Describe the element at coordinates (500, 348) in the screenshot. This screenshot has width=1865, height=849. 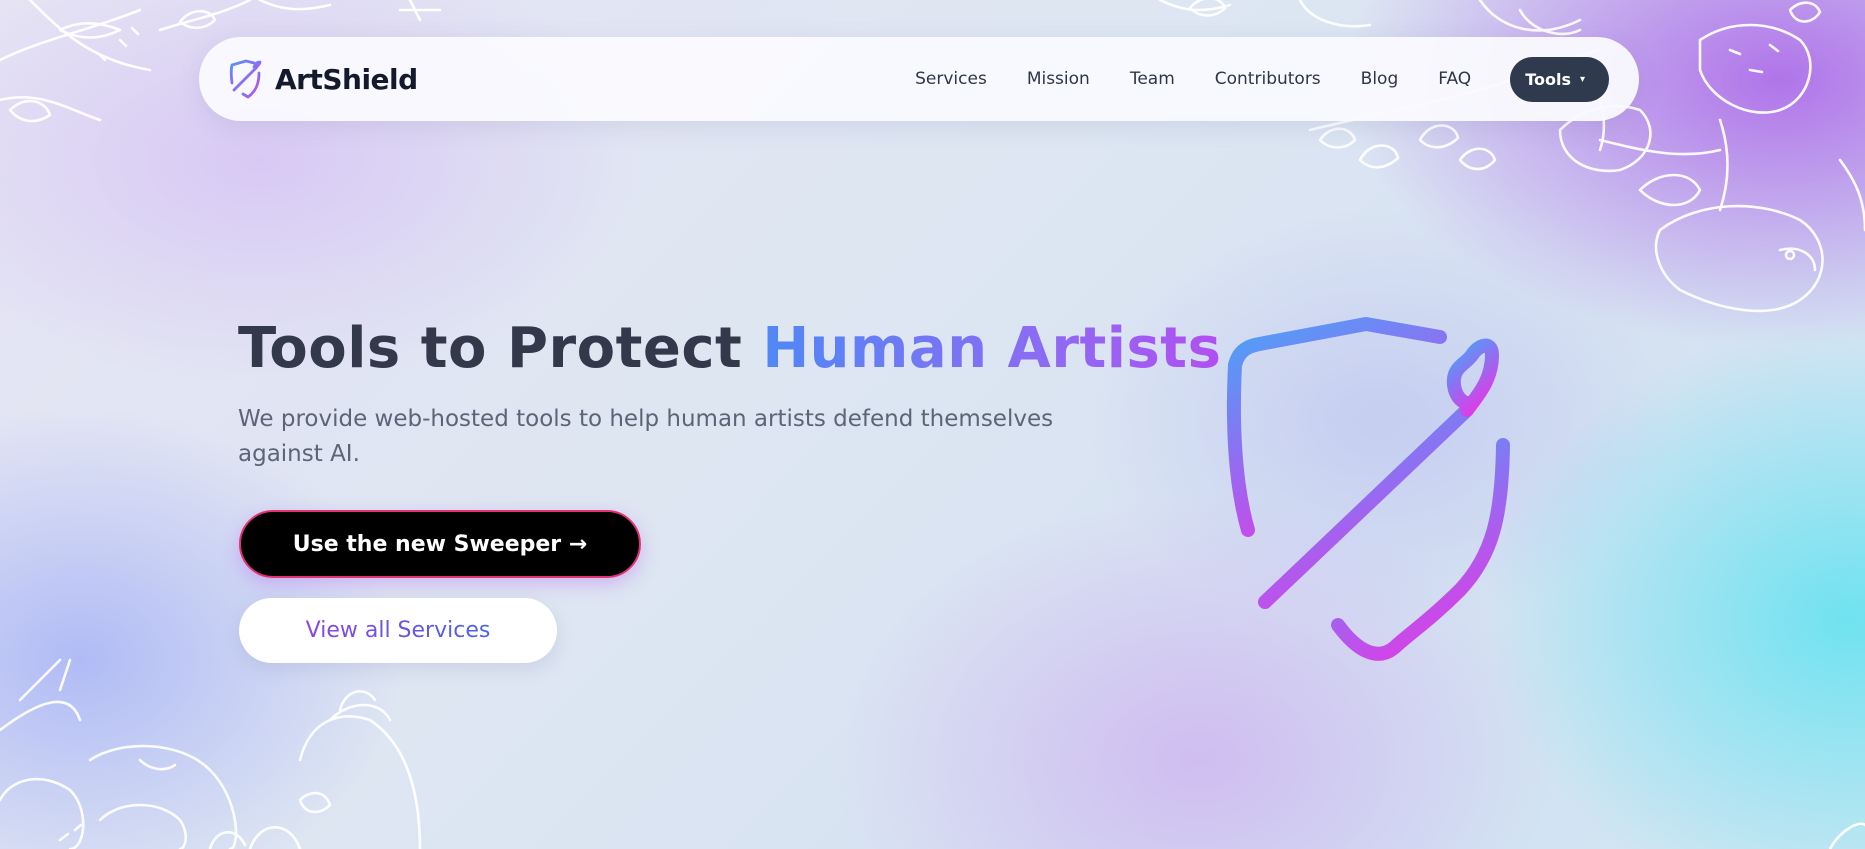
I see `hero-title-plain: Tools to Protect` at that location.